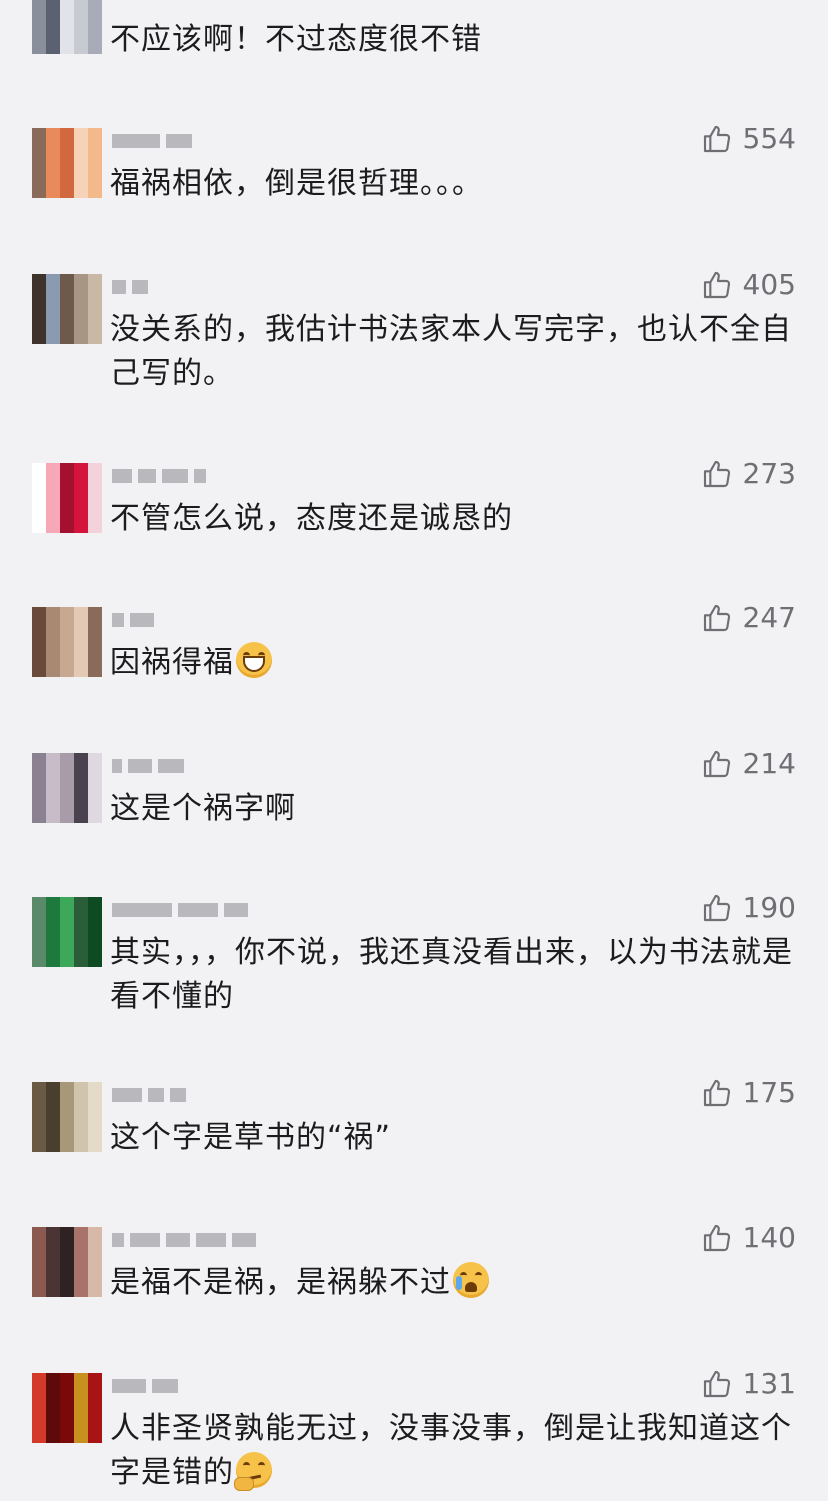 This screenshot has height=1501, width=828. Describe the element at coordinates (251, 1137) in the screenshot. I see `comment-text: 这个字是草书的“祸”` at that location.